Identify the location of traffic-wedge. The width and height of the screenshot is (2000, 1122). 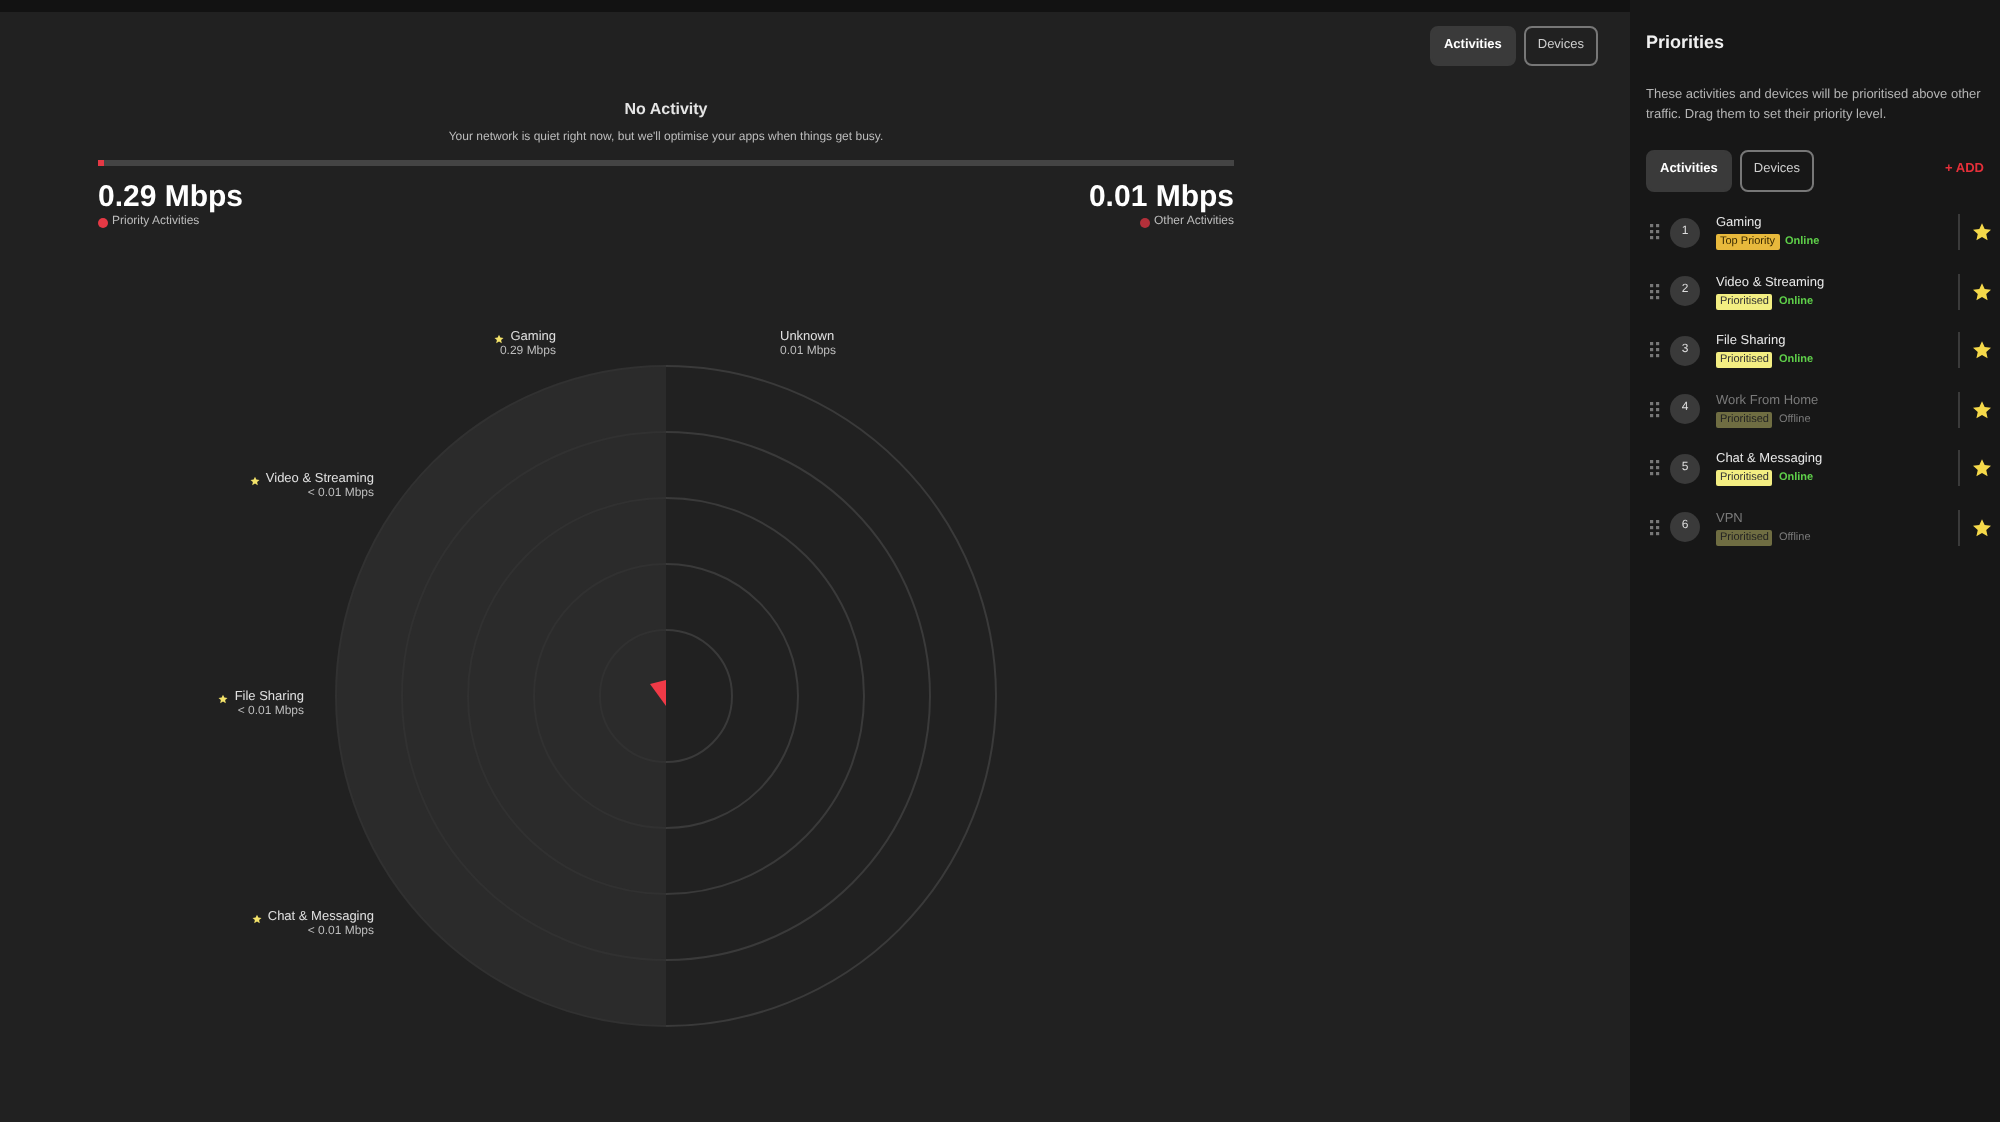
(658, 693).